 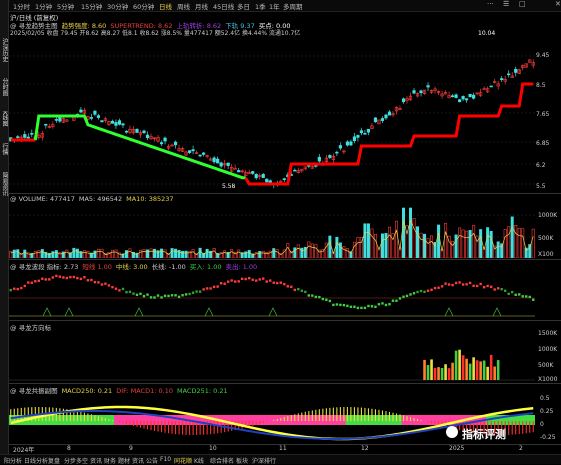 I want to click on sidebar-tab-news: 简易资讯, so click(x=4, y=184).